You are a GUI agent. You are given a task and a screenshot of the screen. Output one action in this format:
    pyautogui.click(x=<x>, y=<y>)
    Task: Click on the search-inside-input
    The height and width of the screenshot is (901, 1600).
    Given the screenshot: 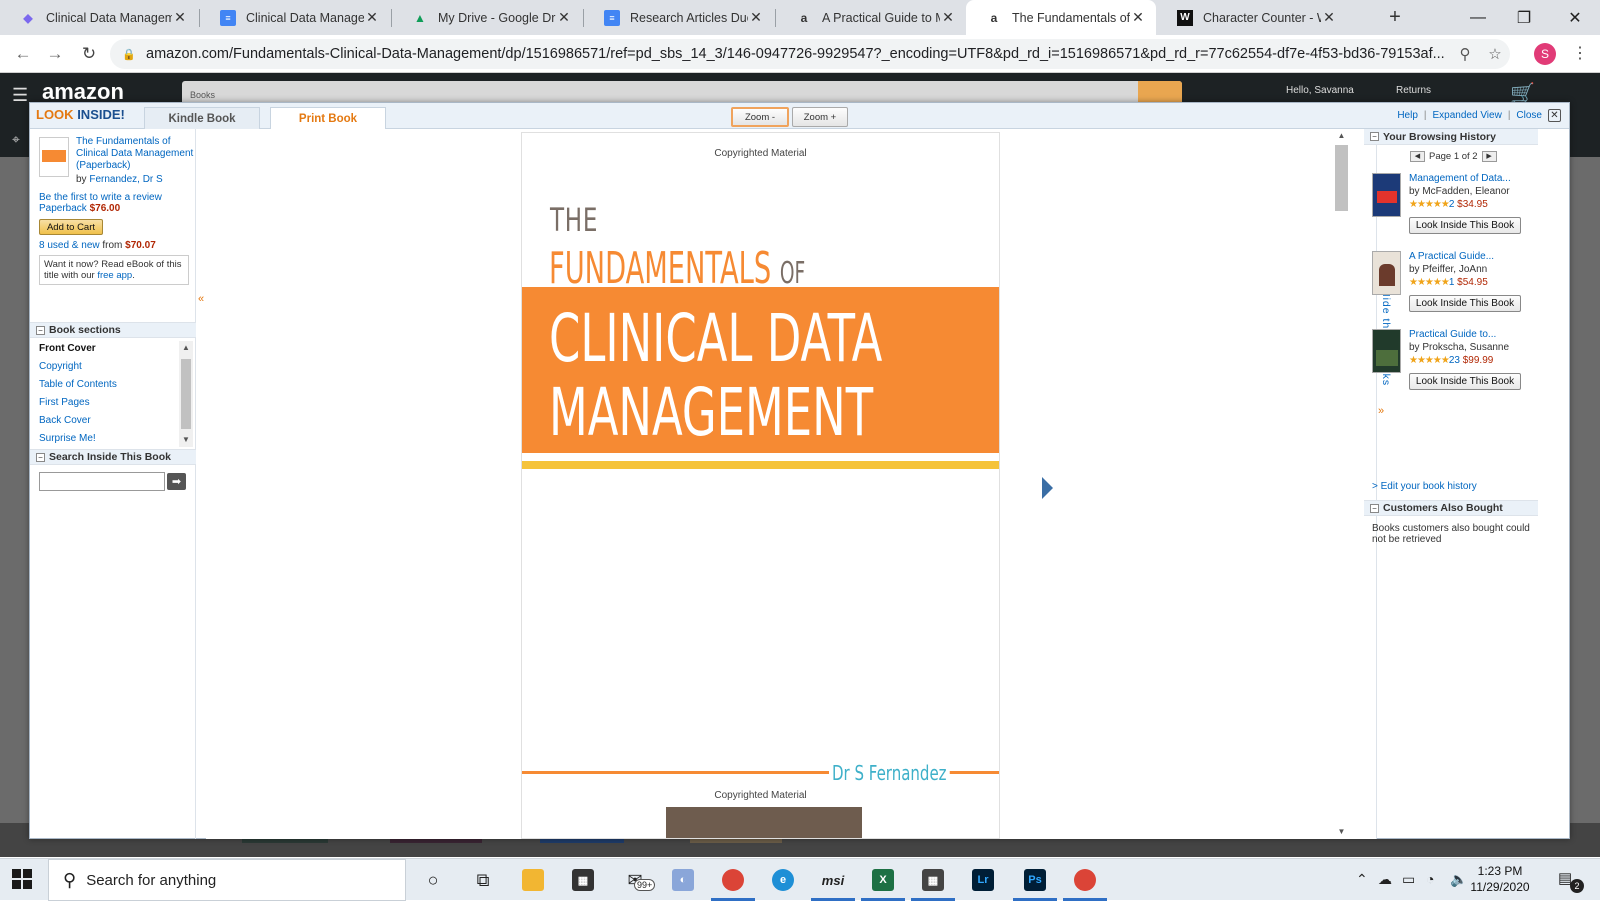 What is the action you would take?
    pyautogui.click(x=102, y=481)
    